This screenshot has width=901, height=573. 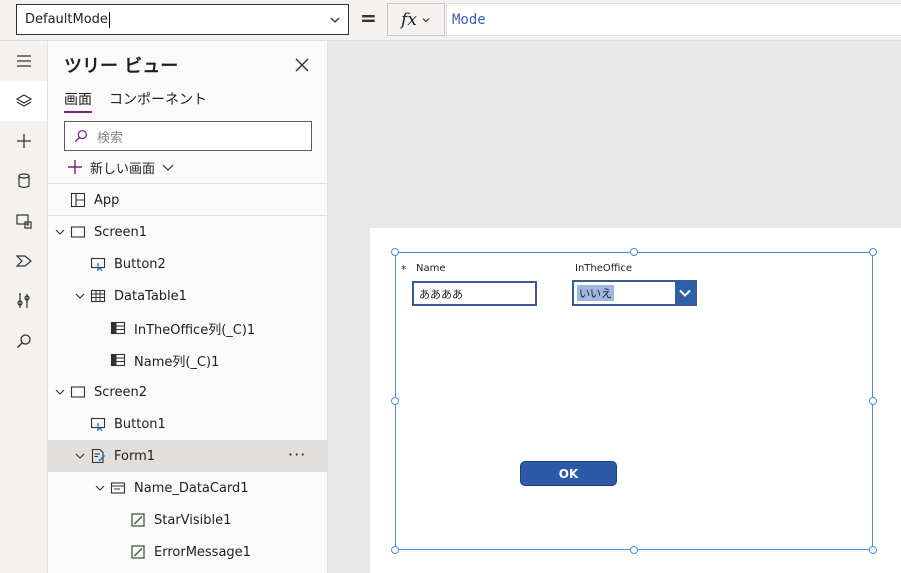 What do you see at coordinates (195, 330) in the screenshot?
I see `tree-item-label: InTheOffice列(_C)1` at bounding box center [195, 330].